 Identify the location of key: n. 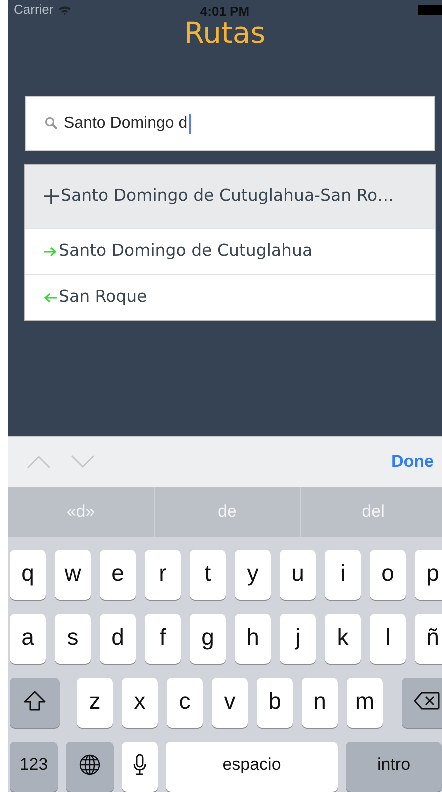
(320, 703).